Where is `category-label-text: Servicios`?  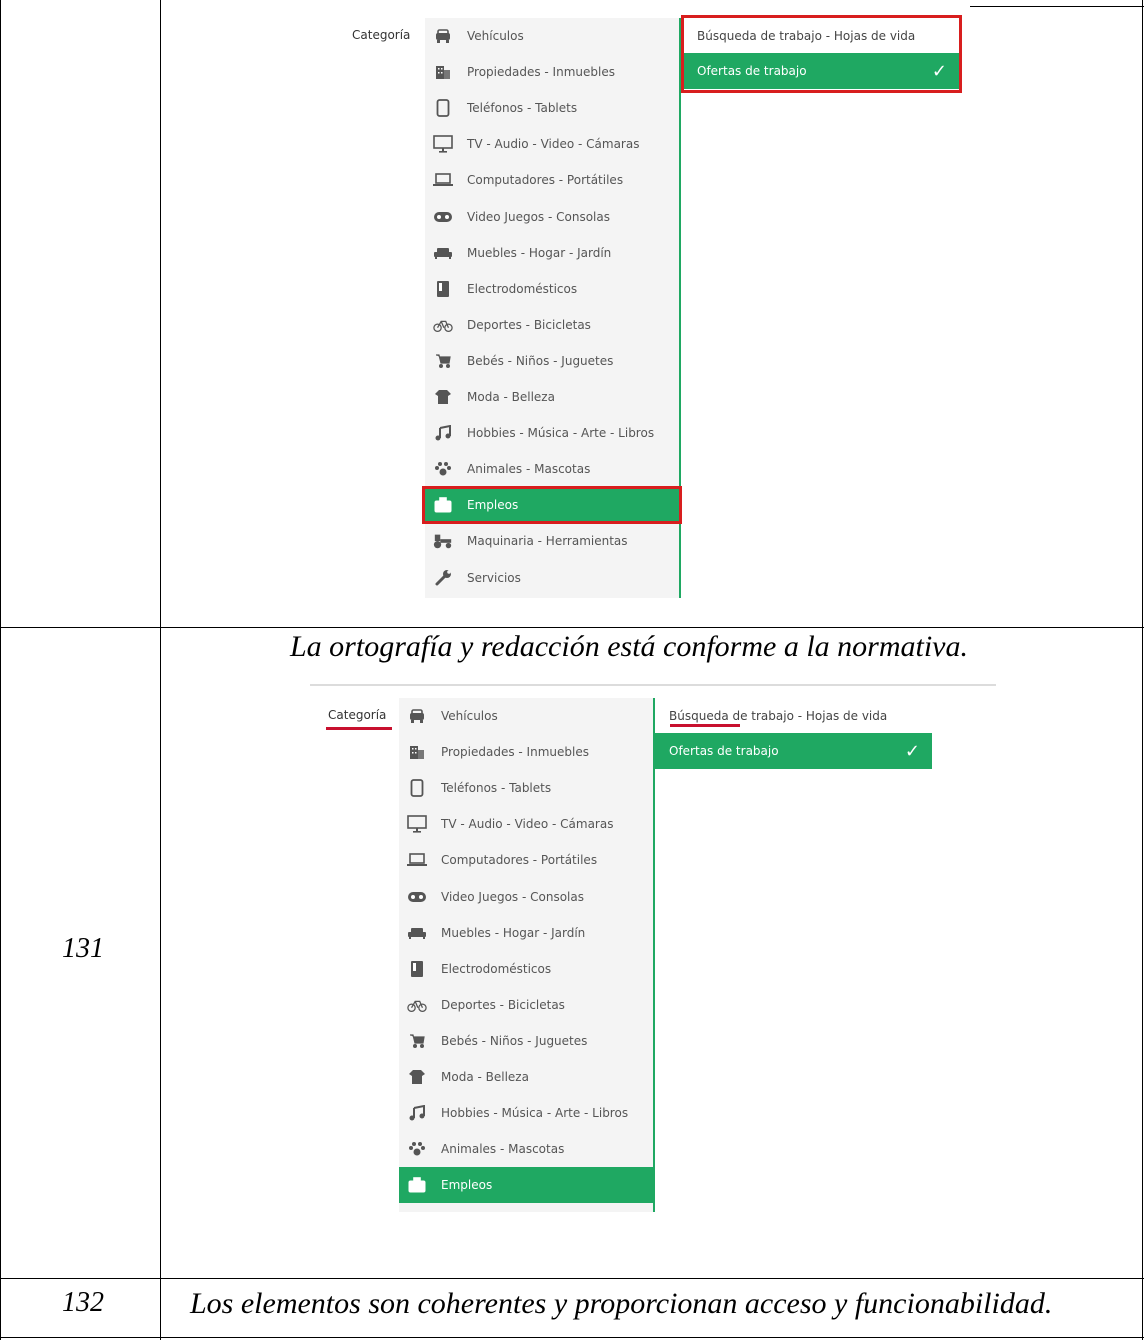 category-label-text: Servicios is located at coordinates (494, 577).